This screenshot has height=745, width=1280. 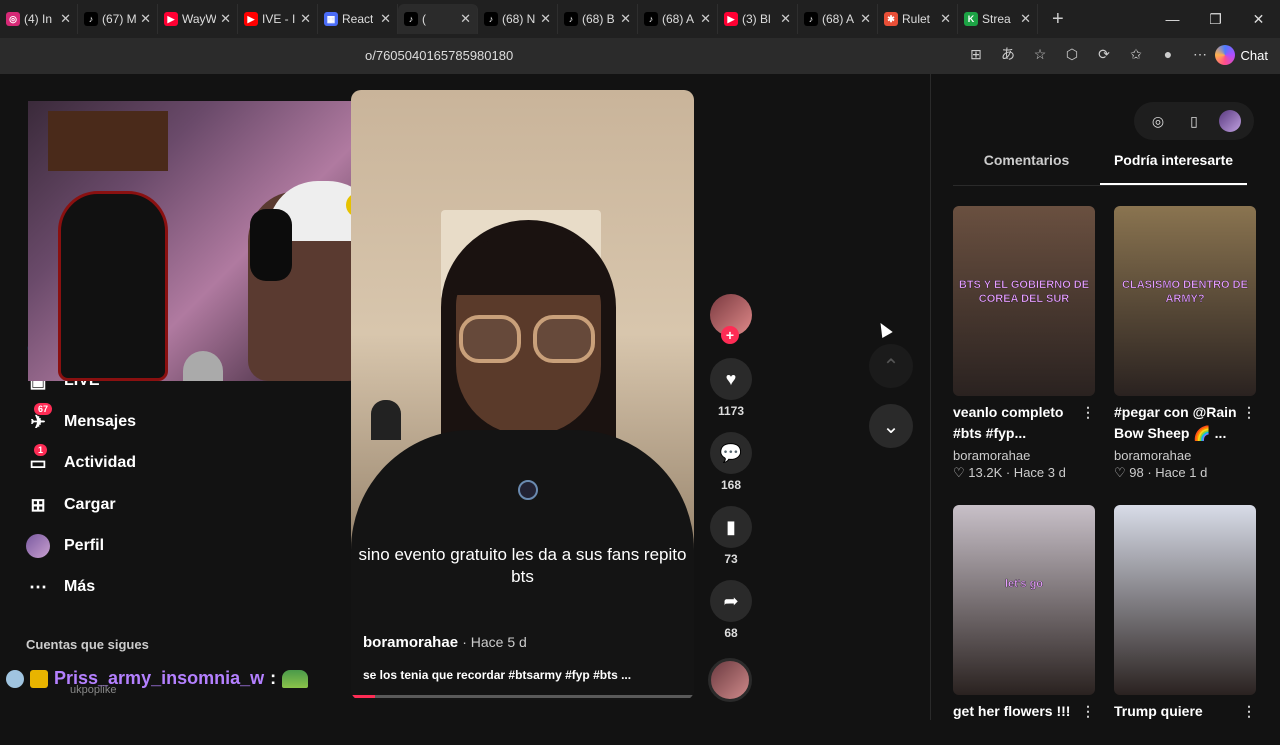 What do you see at coordinates (60, 587) in the screenshot?
I see `sidebar-item-más: ⋯ Más` at bounding box center [60, 587].